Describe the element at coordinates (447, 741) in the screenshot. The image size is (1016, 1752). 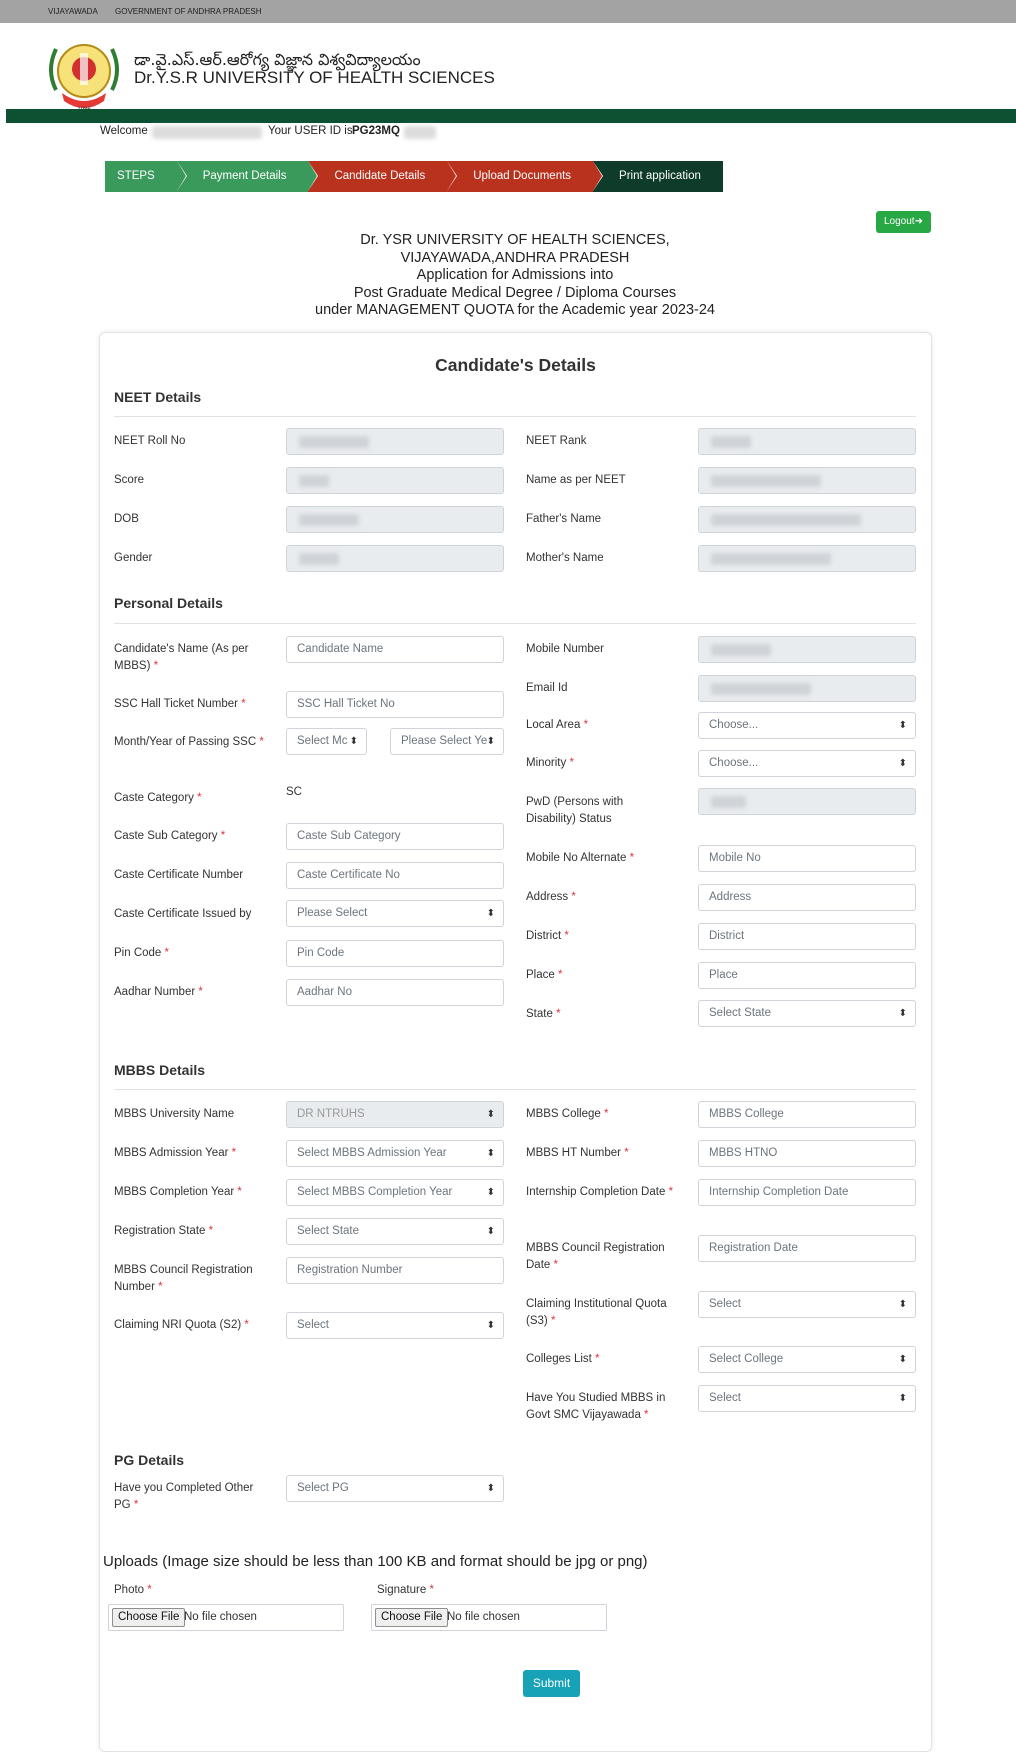
I see `ssc-year-select: Please Select Ye` at that location.